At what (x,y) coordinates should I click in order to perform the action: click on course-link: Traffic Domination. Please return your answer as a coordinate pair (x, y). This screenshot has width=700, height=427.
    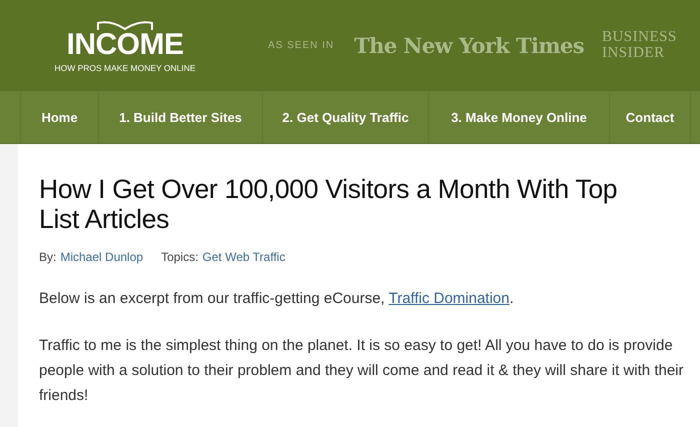
    Looking at the image, I should click on (449, 298).